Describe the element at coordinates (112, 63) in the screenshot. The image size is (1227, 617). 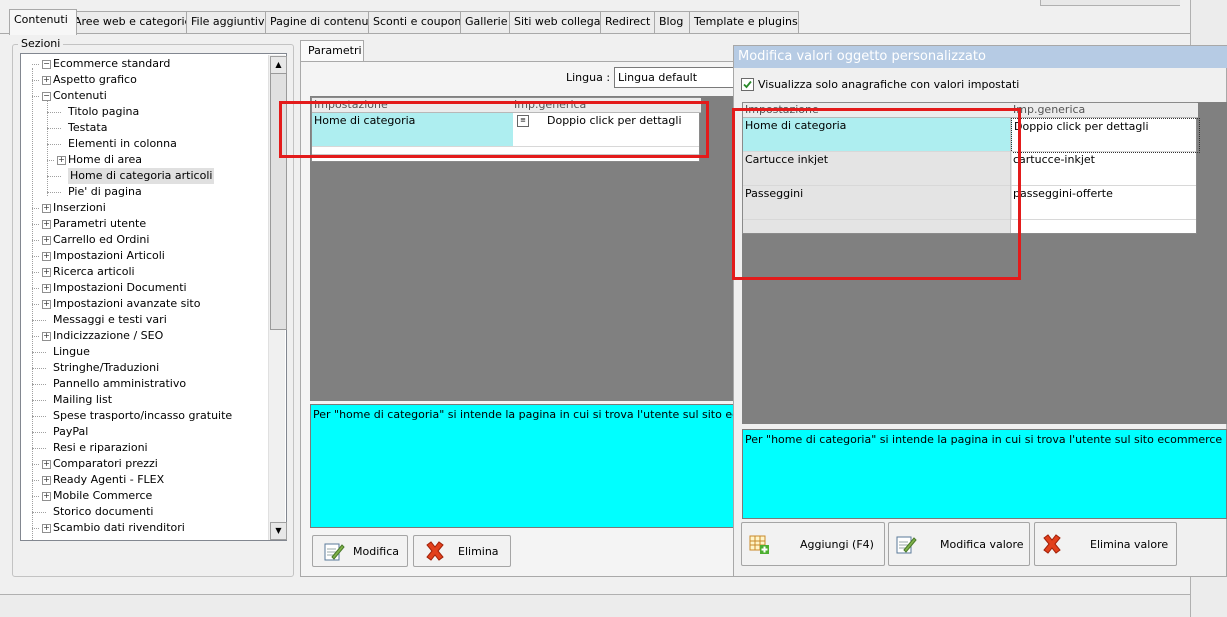
I see `tree-item-label: Ecommerce standard` at that location.